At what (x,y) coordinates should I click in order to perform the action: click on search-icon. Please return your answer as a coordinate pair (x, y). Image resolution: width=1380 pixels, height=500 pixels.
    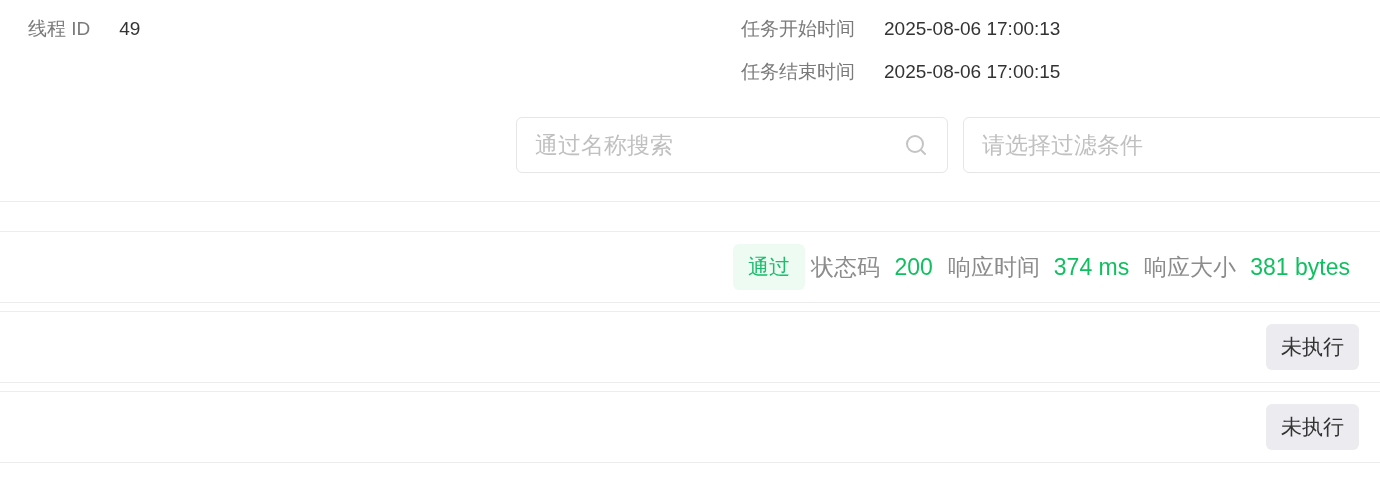
    Looking at the image, I should click on (916, 145).